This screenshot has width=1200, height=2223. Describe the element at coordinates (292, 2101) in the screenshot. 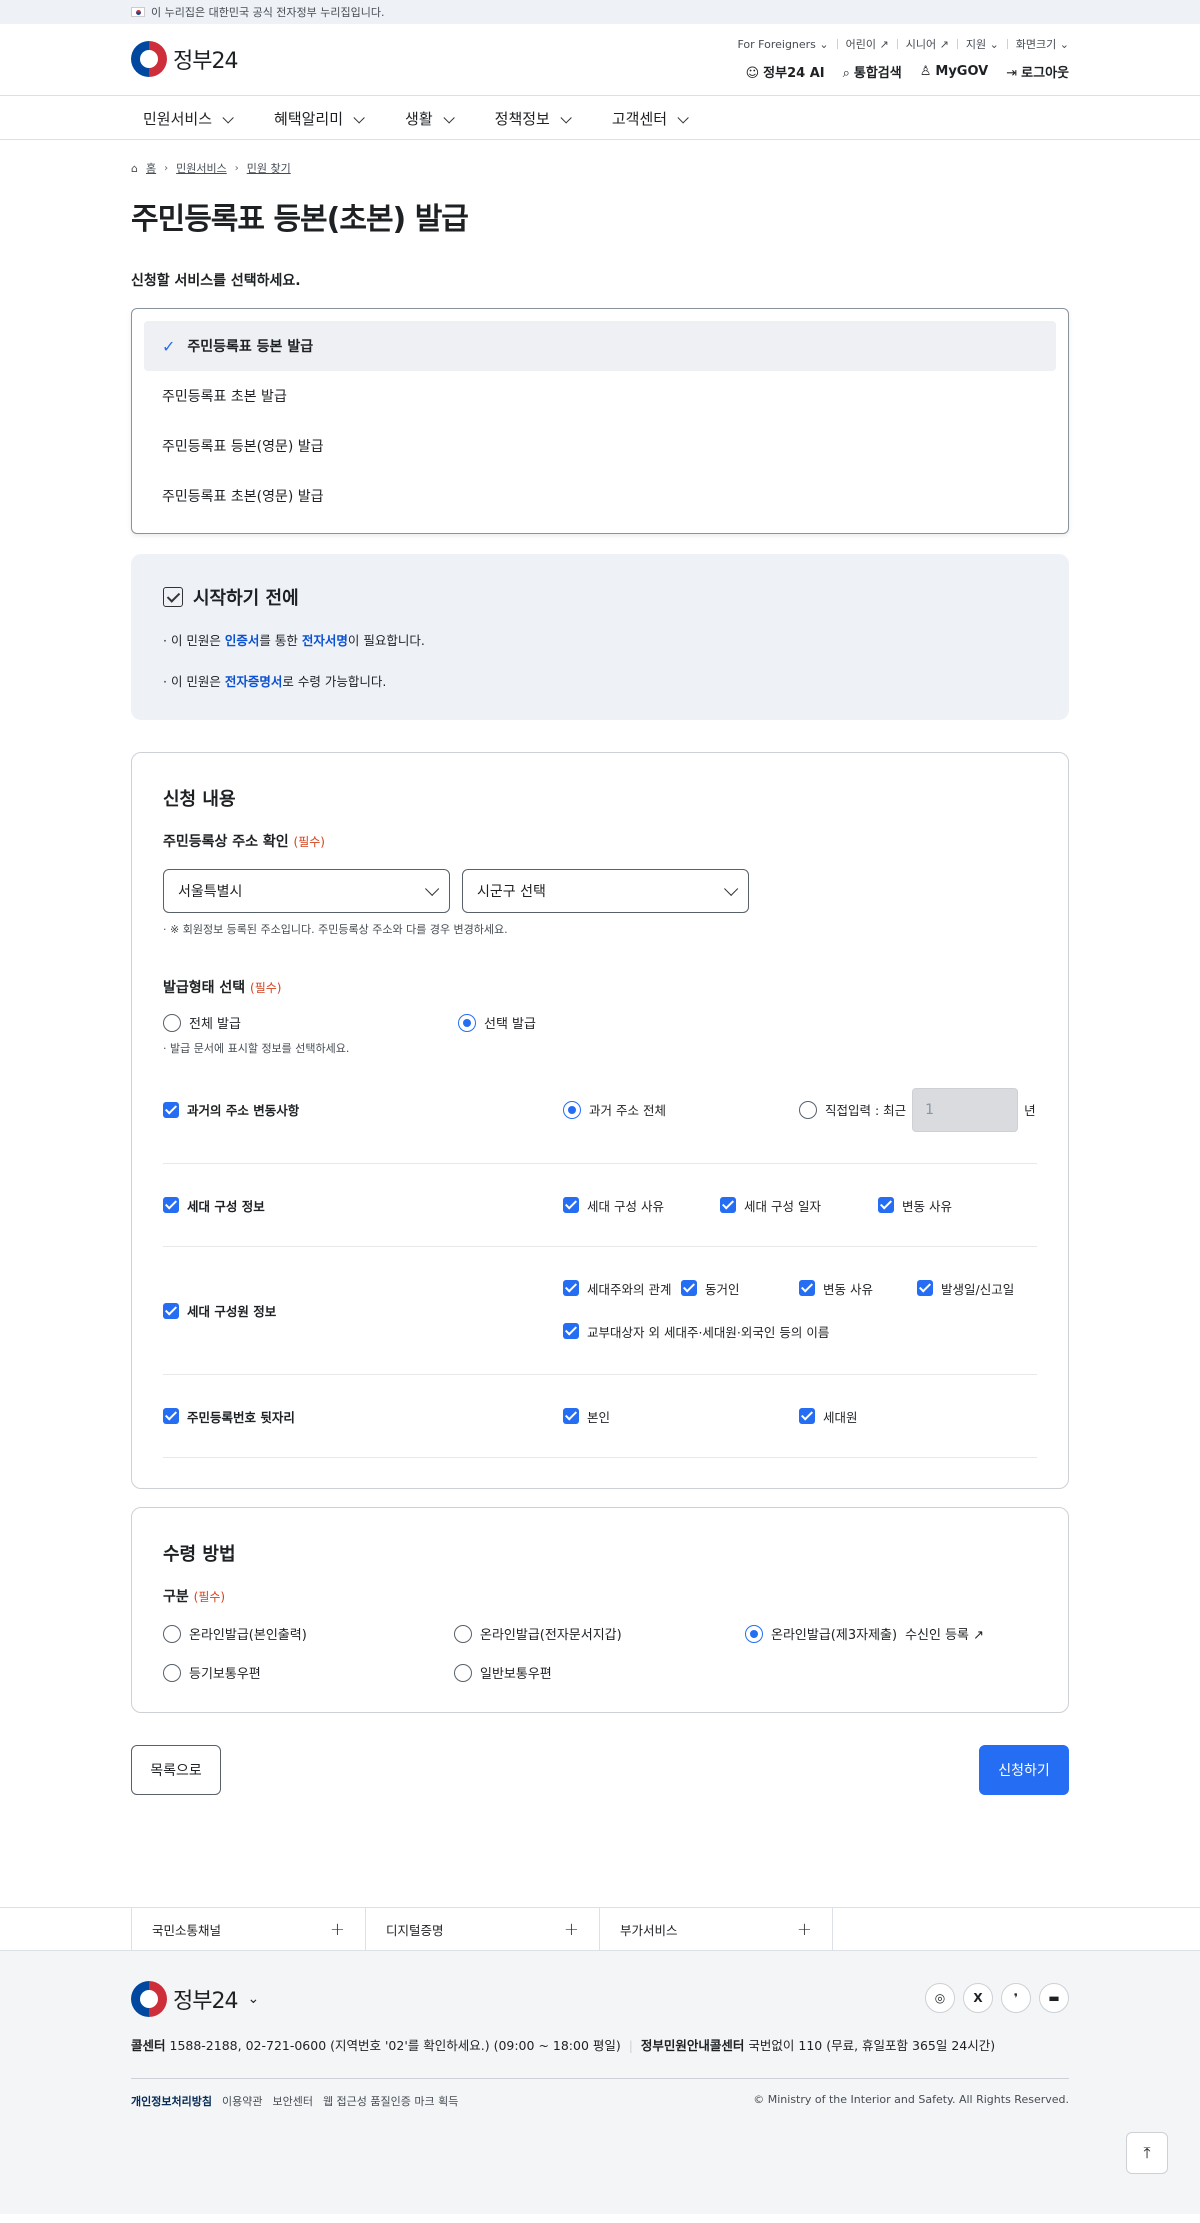

I see `security-center-link: 보안센터` at that location.